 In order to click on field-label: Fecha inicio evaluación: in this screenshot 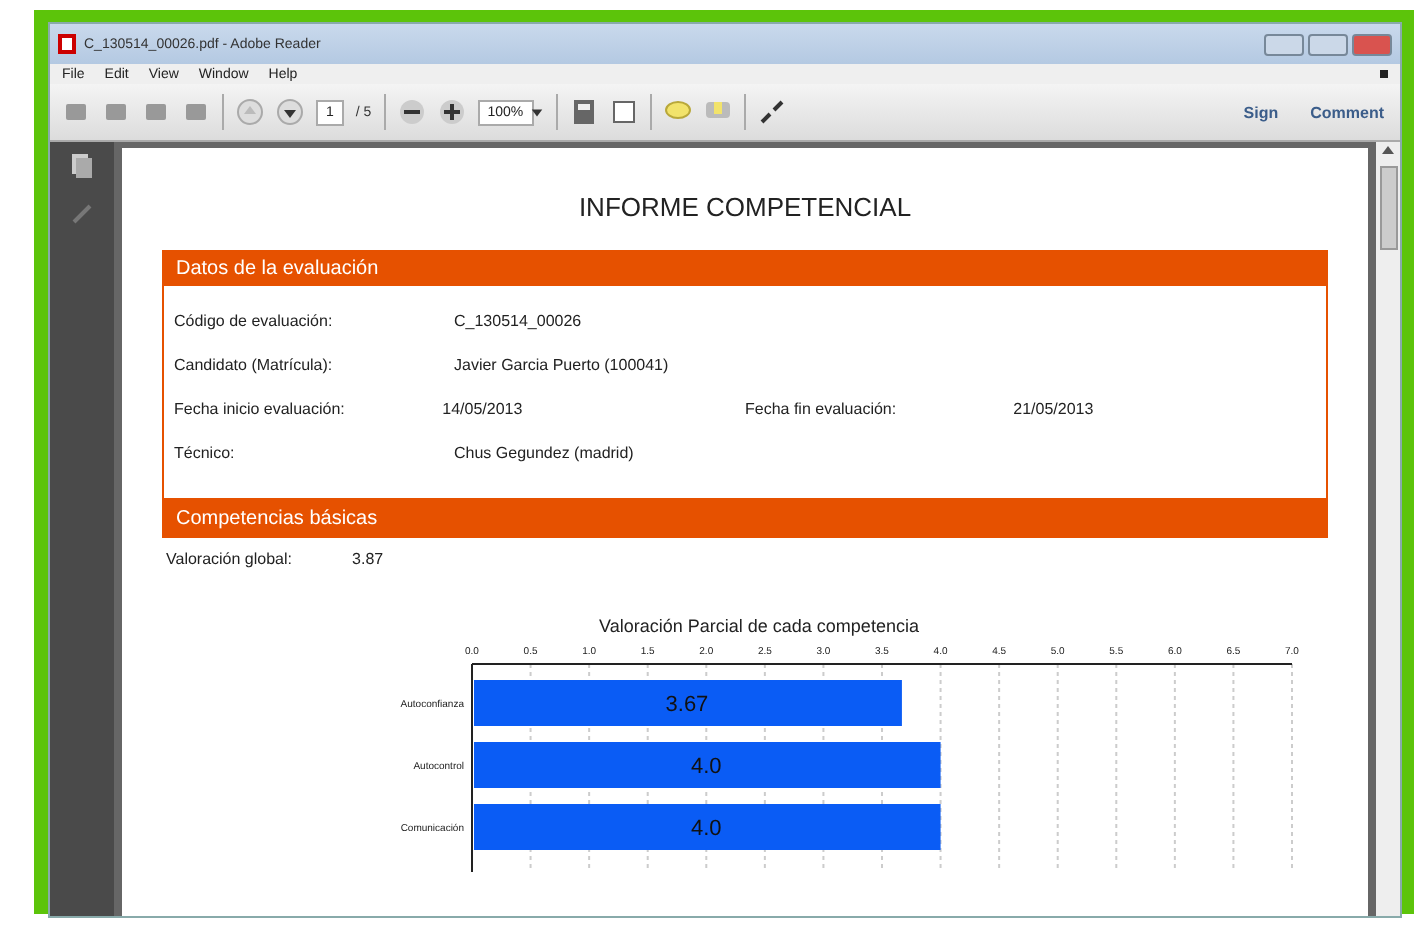, I will do `click(260, 408)`.